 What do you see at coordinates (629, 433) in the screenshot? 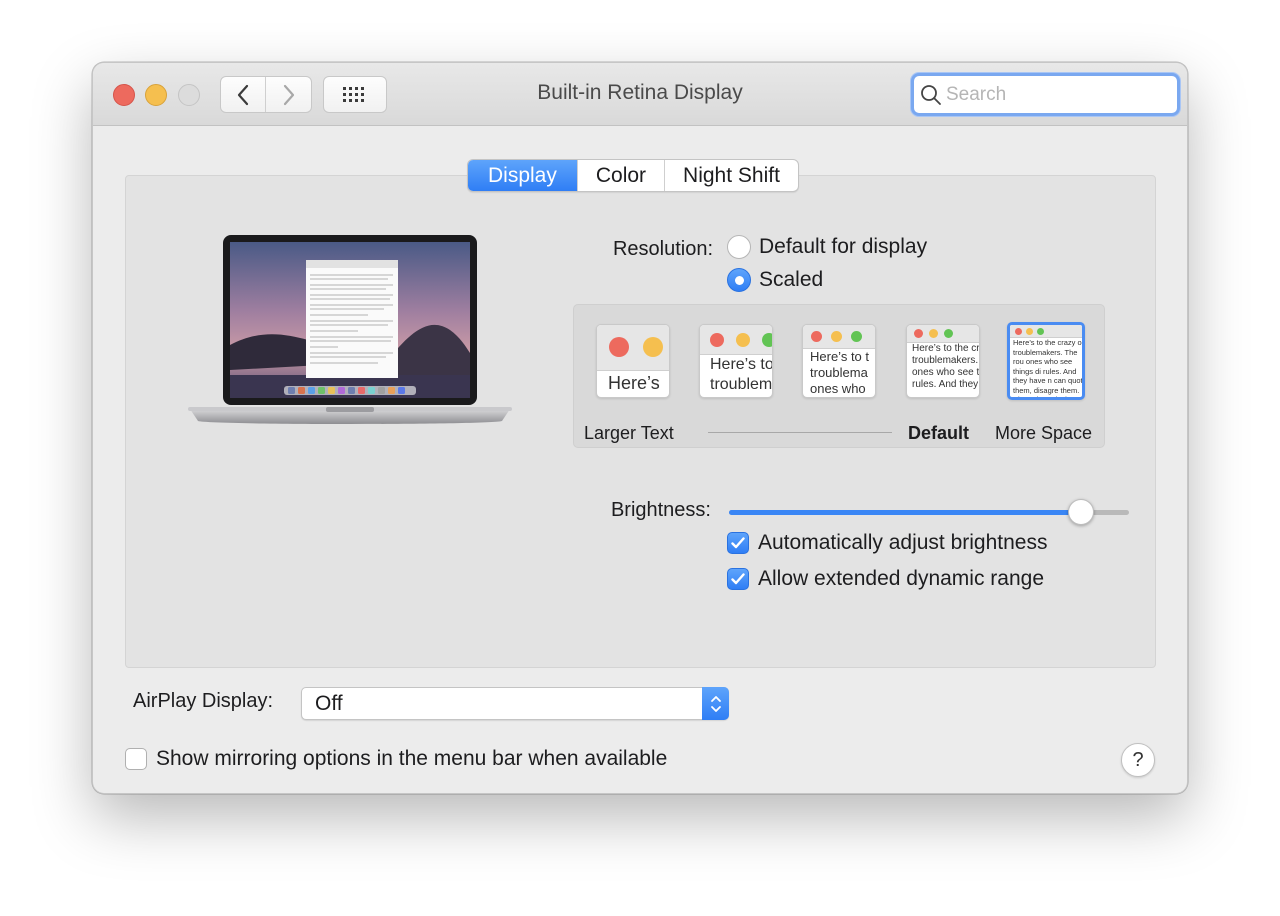
I see `larger-text-label: Larger Text` at bounding box center [629, 433].